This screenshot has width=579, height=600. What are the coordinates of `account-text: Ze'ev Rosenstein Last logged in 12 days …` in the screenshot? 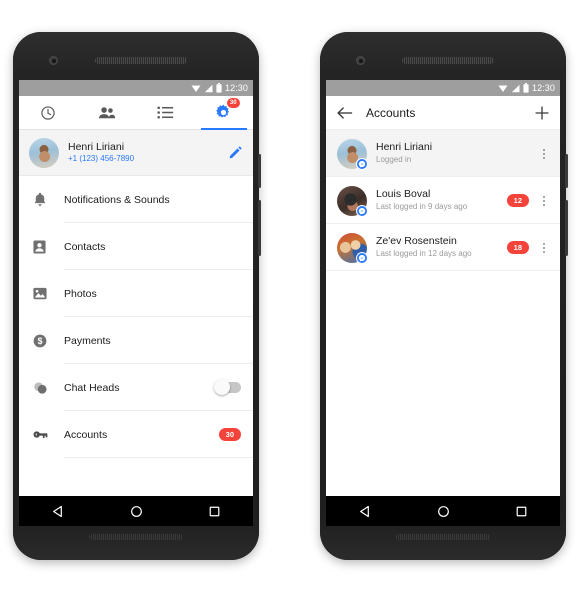 It's located at (437, 247).